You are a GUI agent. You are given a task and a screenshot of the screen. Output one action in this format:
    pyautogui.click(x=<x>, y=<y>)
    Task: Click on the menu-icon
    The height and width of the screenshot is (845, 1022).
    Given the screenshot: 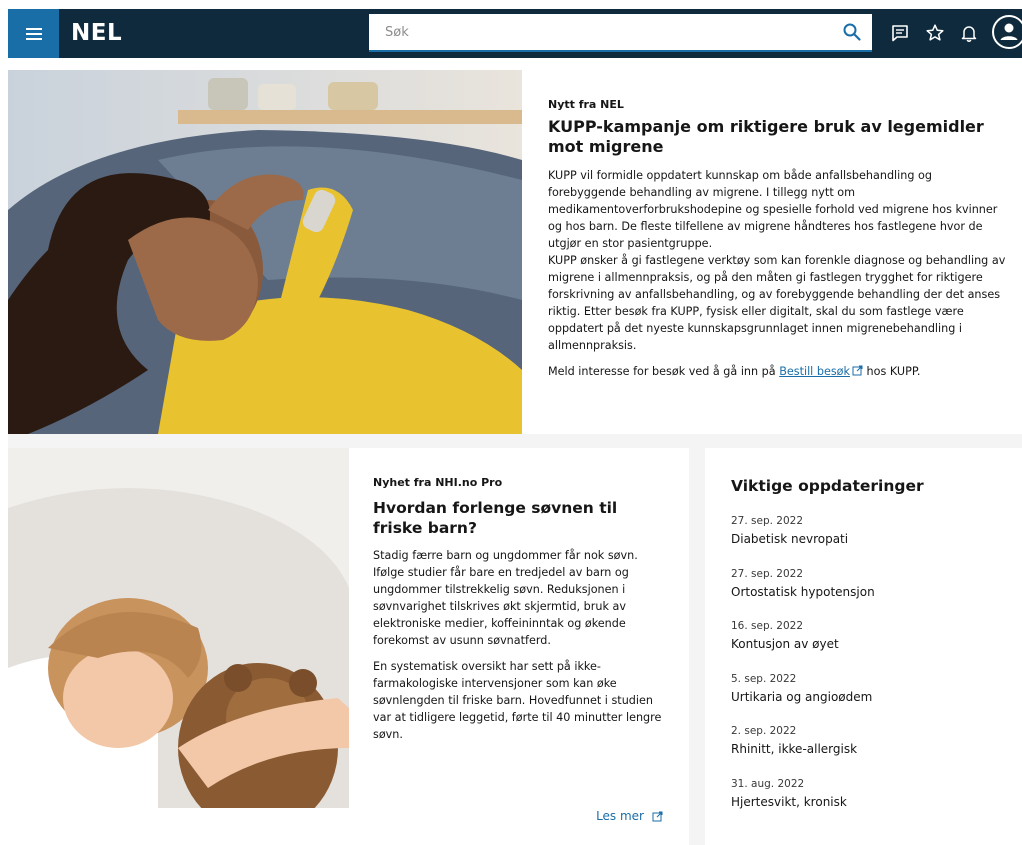 What is the action you would take?
    pyautogui.click(x=33, y=33)
    